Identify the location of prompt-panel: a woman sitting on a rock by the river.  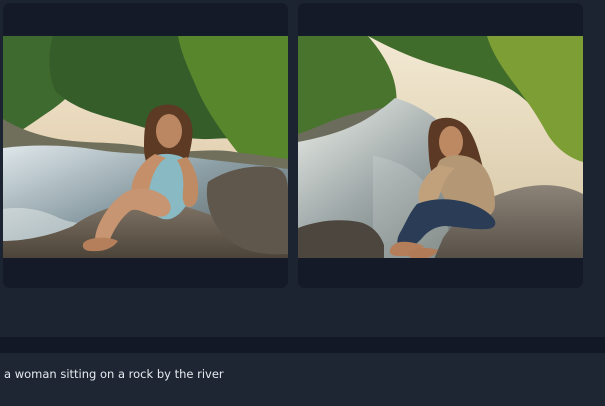
(302, 379).